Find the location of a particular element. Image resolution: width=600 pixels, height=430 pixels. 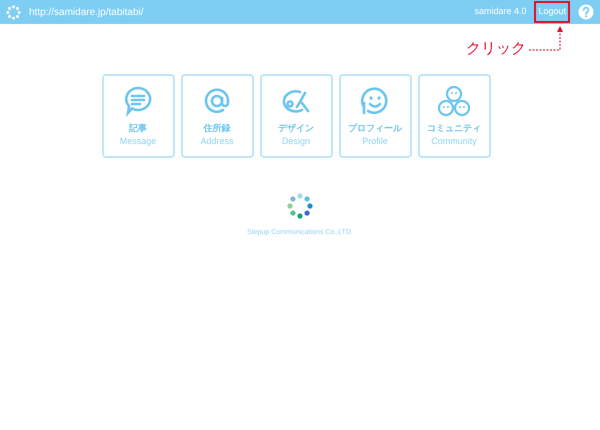

loading-icon is located at coordinates (13, 12).